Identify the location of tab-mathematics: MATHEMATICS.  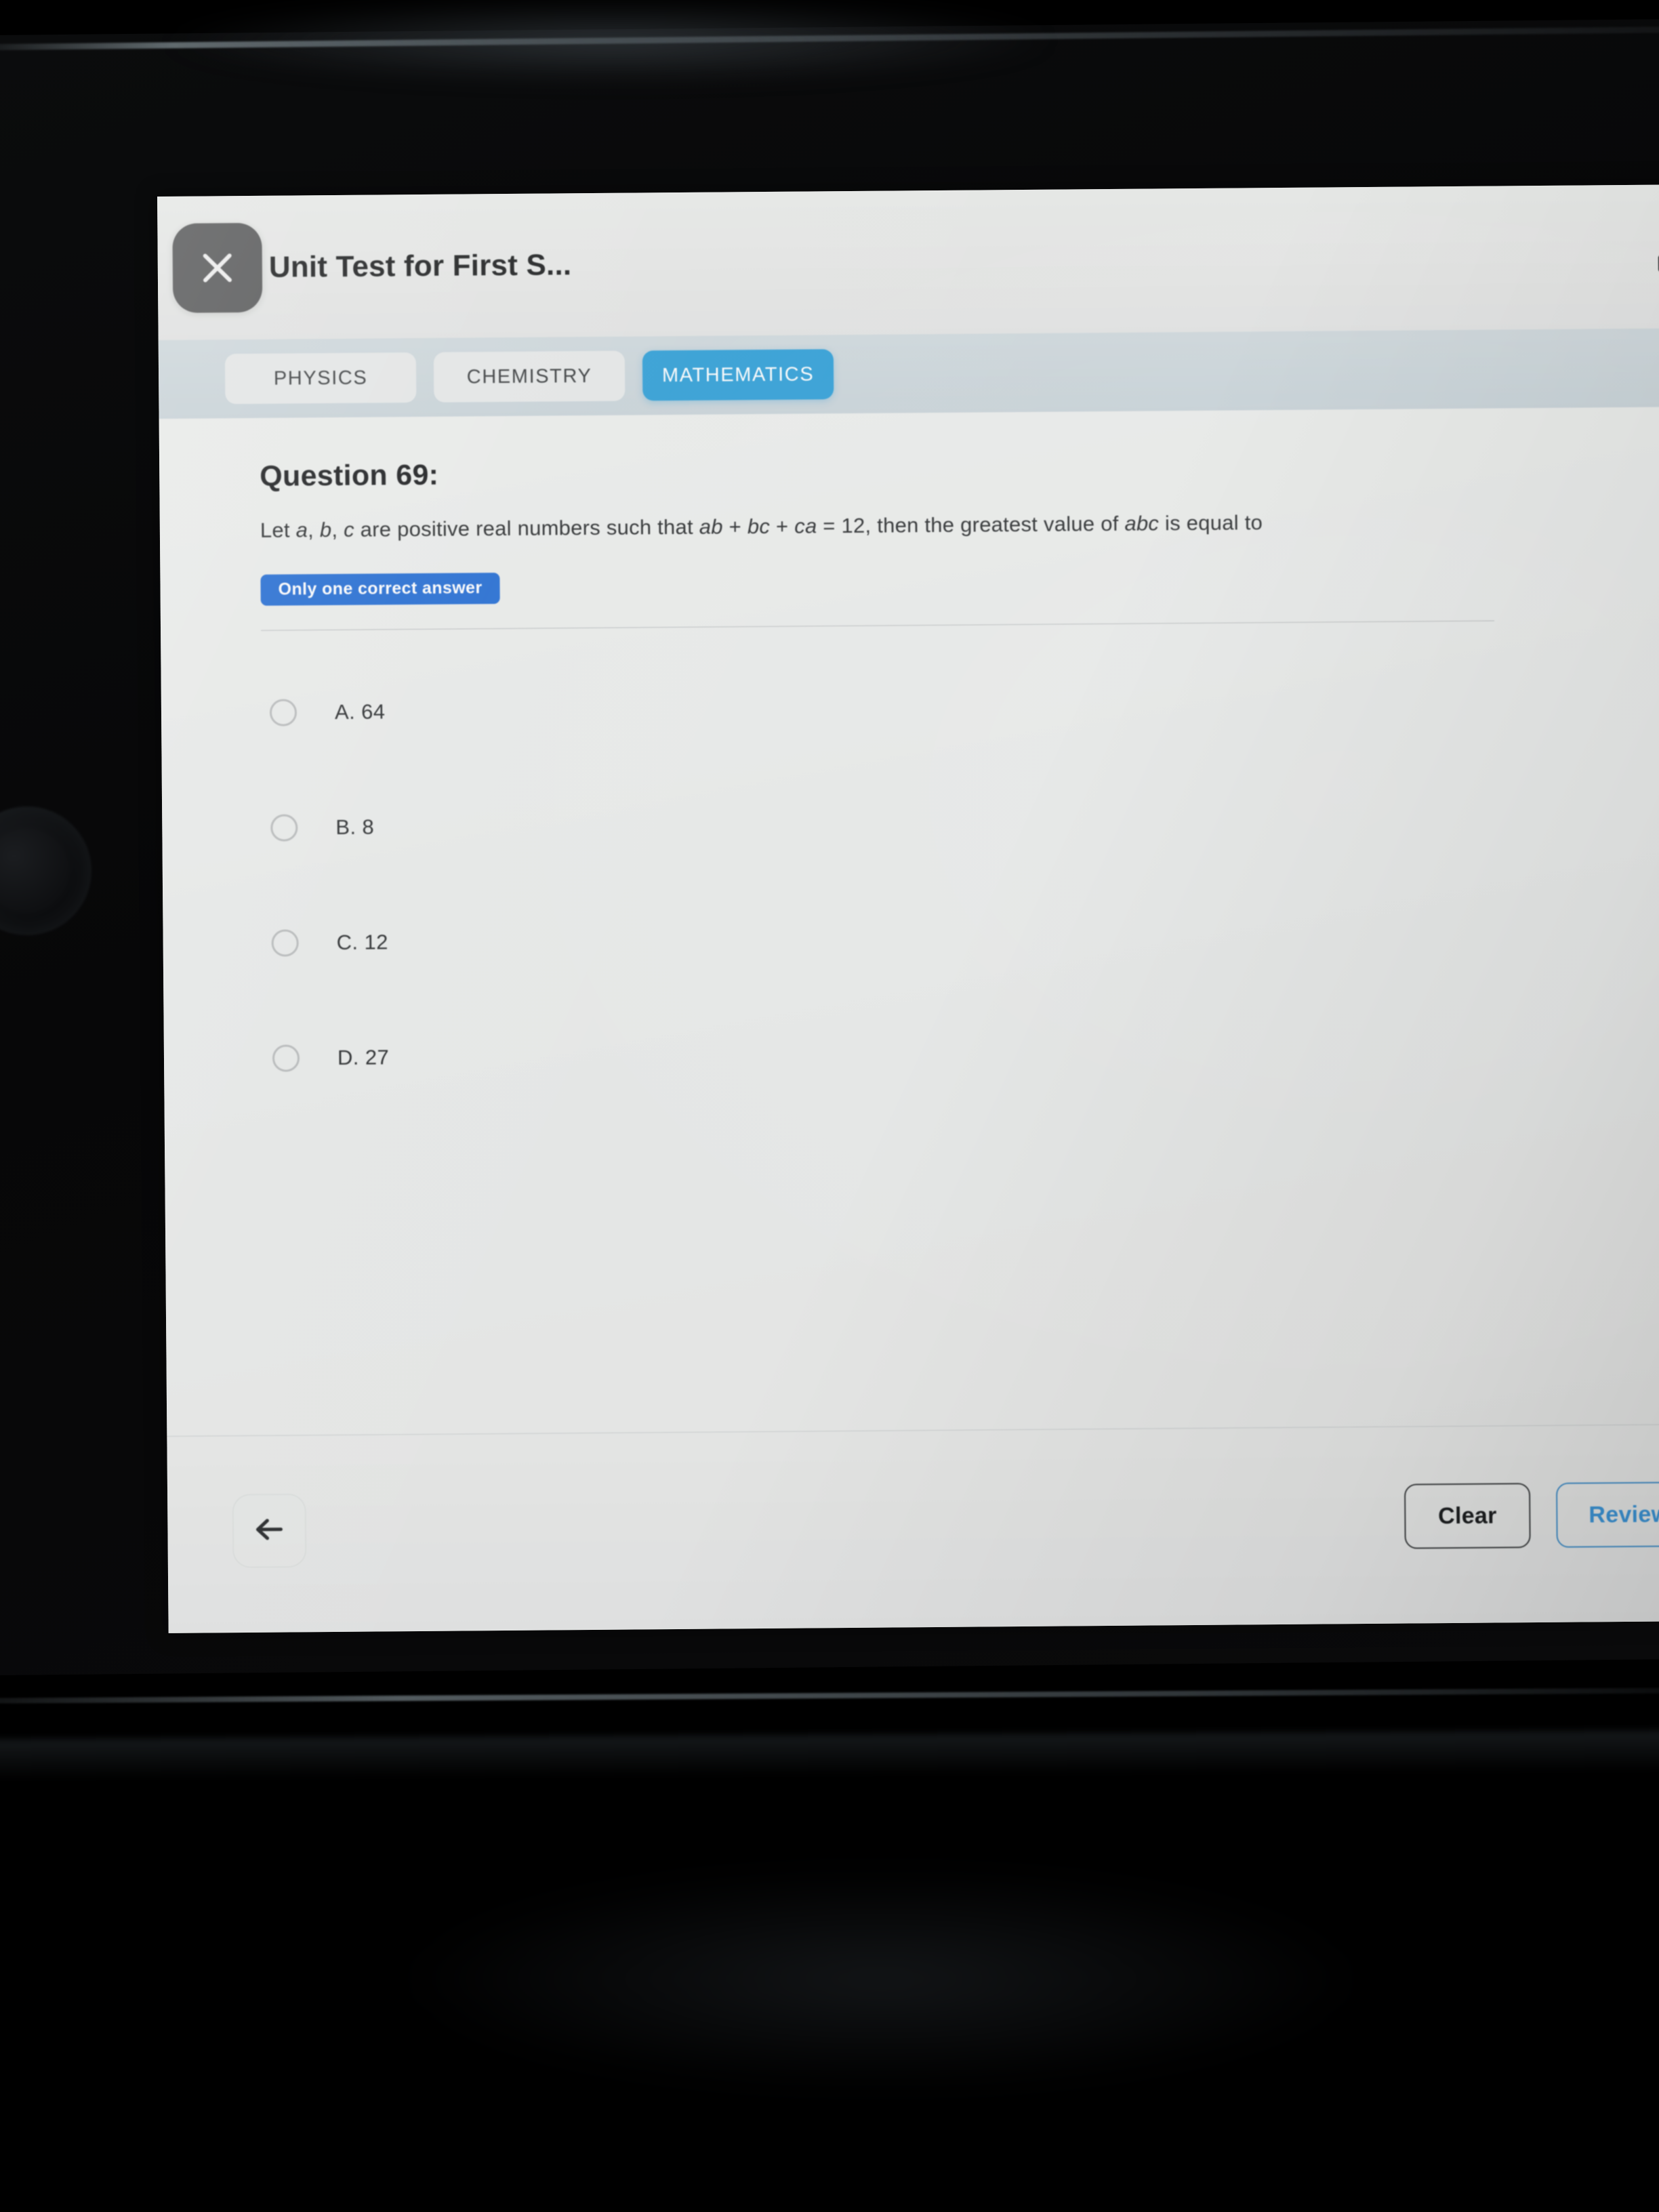
(738, 375).